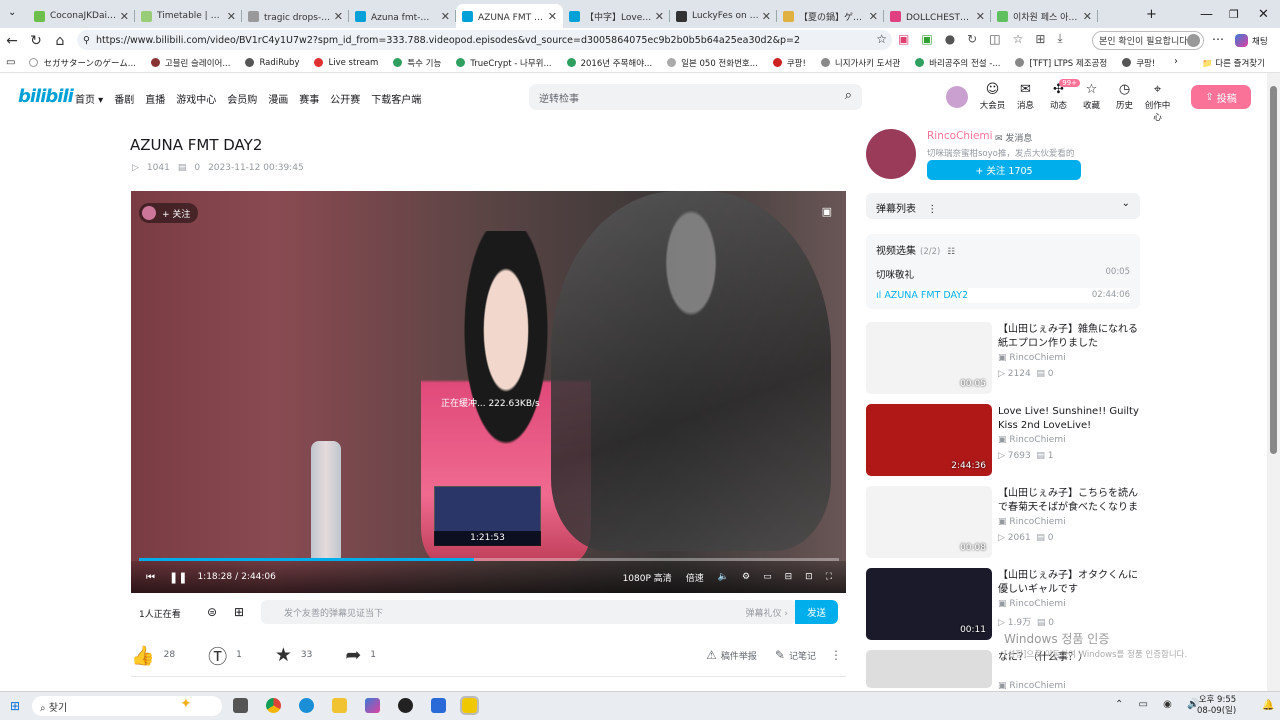 The width and height of the screenshot is (1280, 720). What do you see at coordinates (1061, 63) in the screenshot?
I see `bookmark-item: [TFT] LTPS 제조공정` at bounding box center [1061, 63].